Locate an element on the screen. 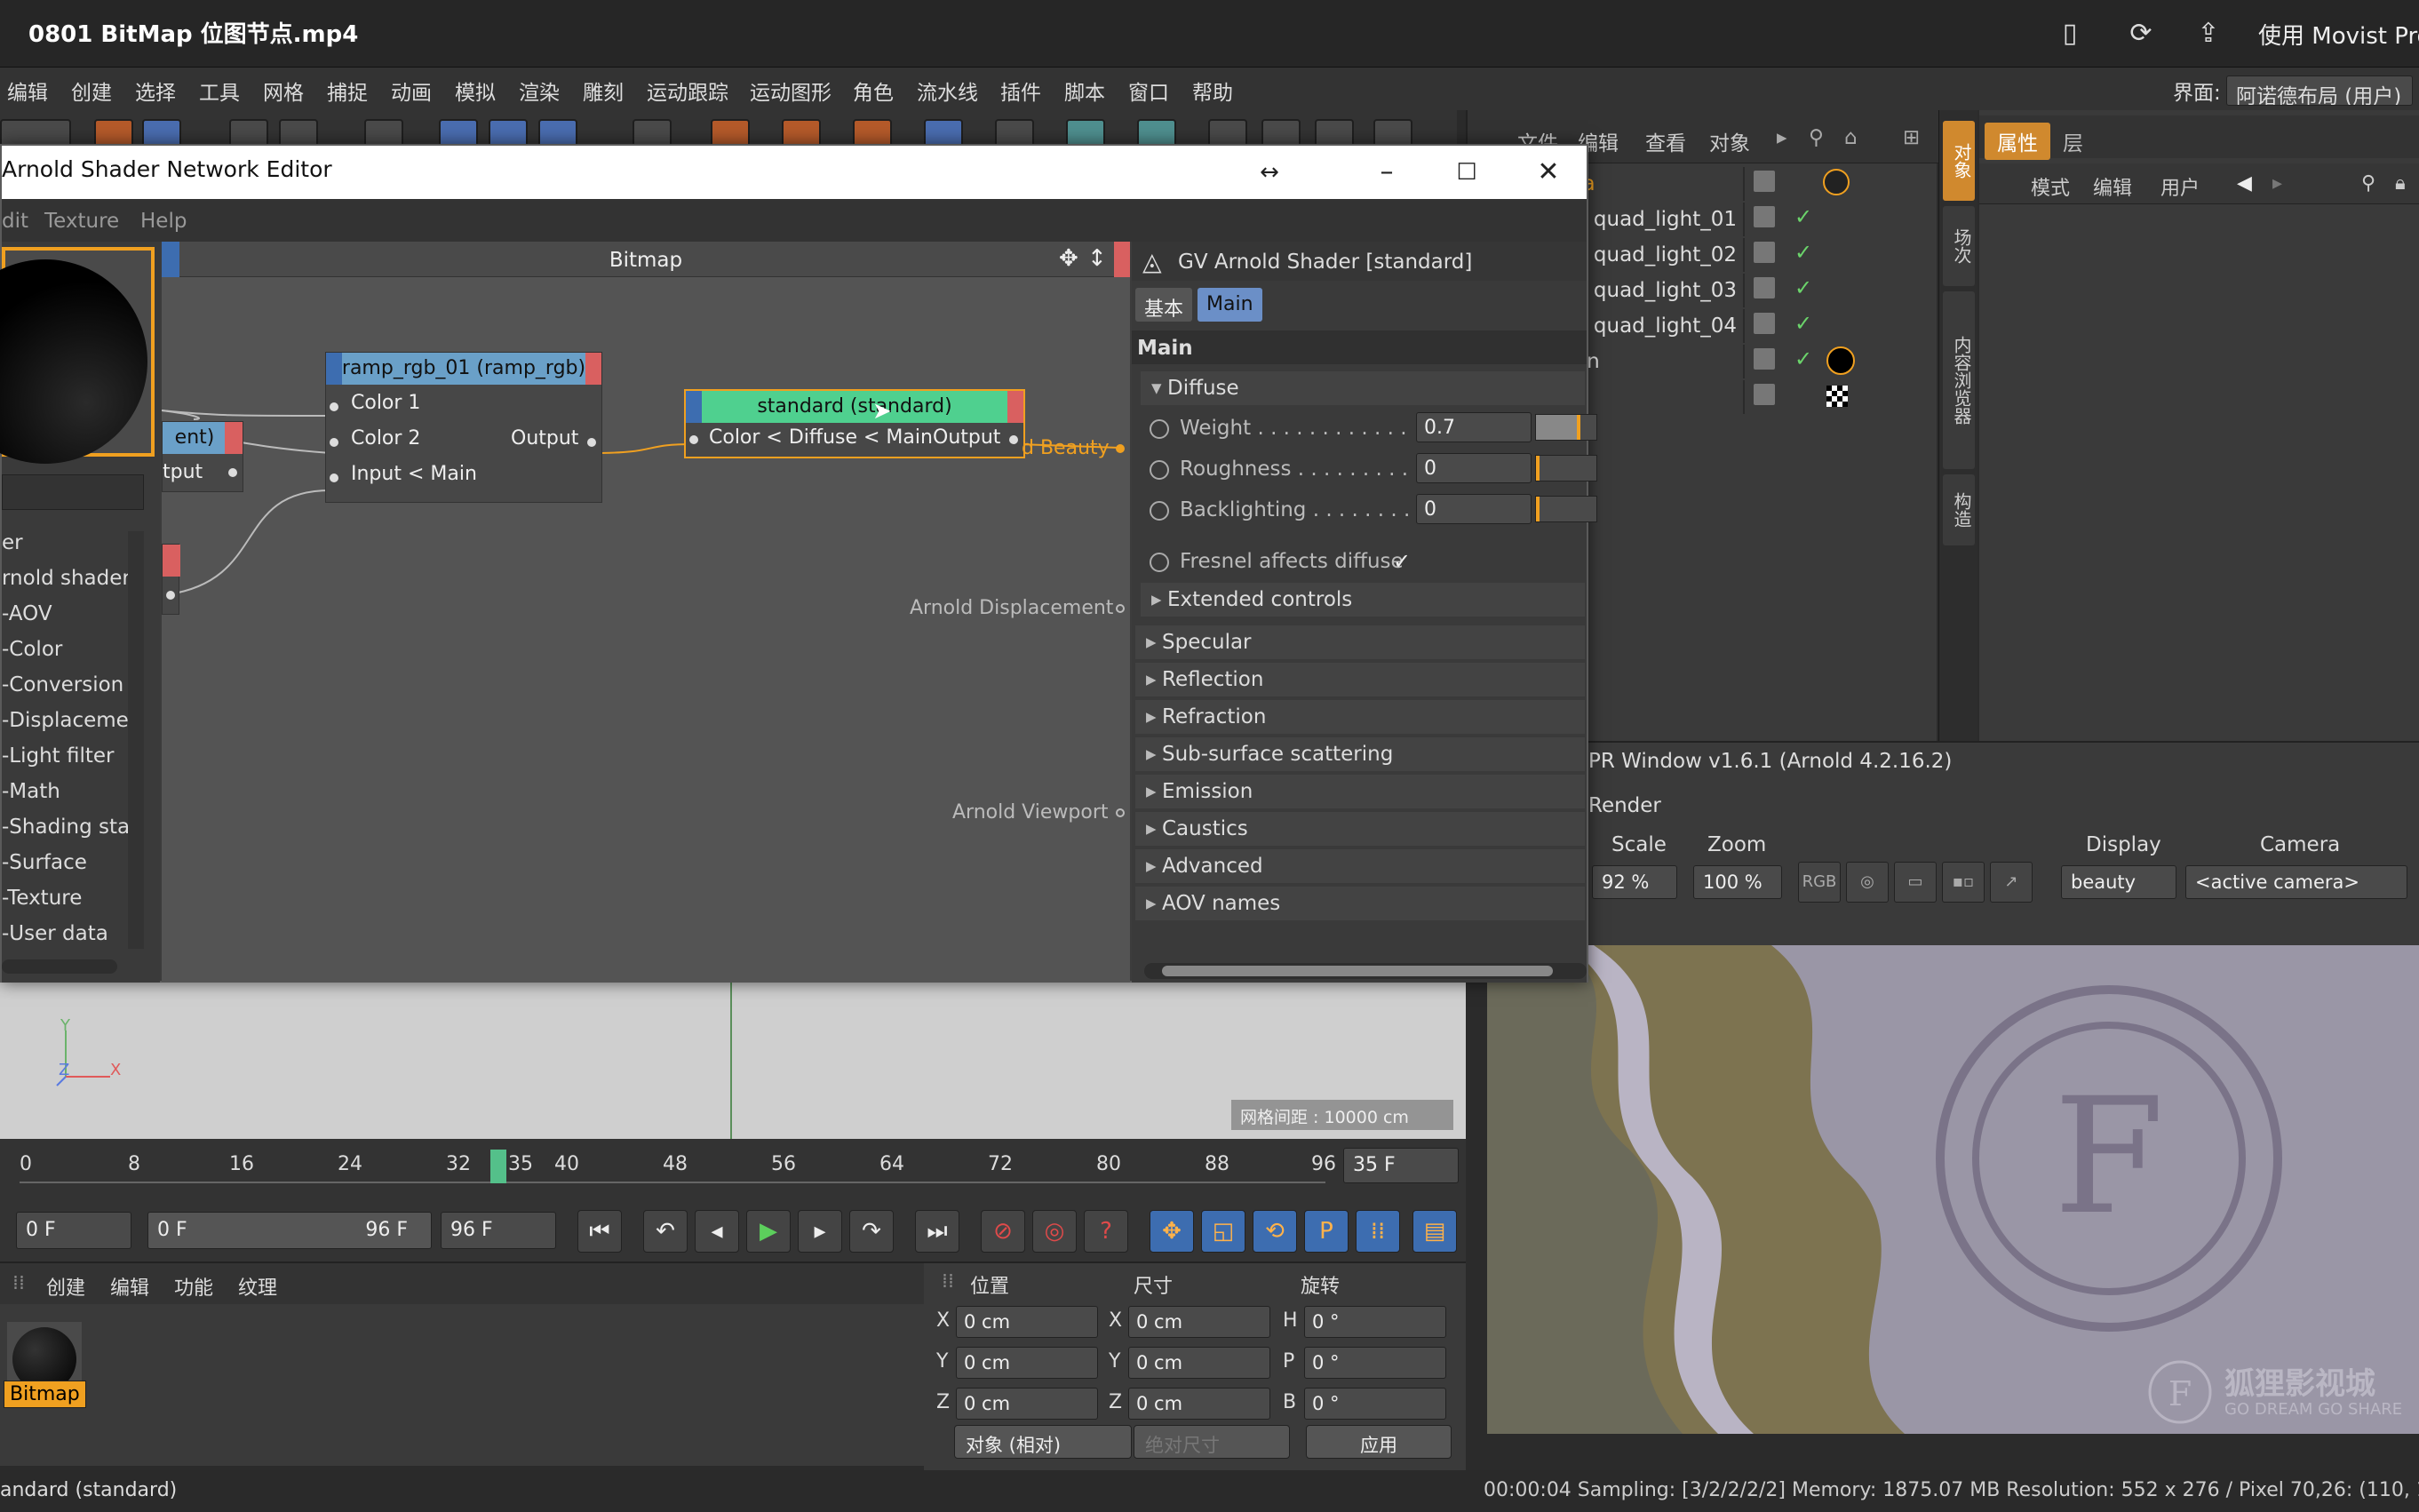 The height and width of the screenshot is (1512, 2419). next-key-button: ↷ is located at coordinates (871, 1231).